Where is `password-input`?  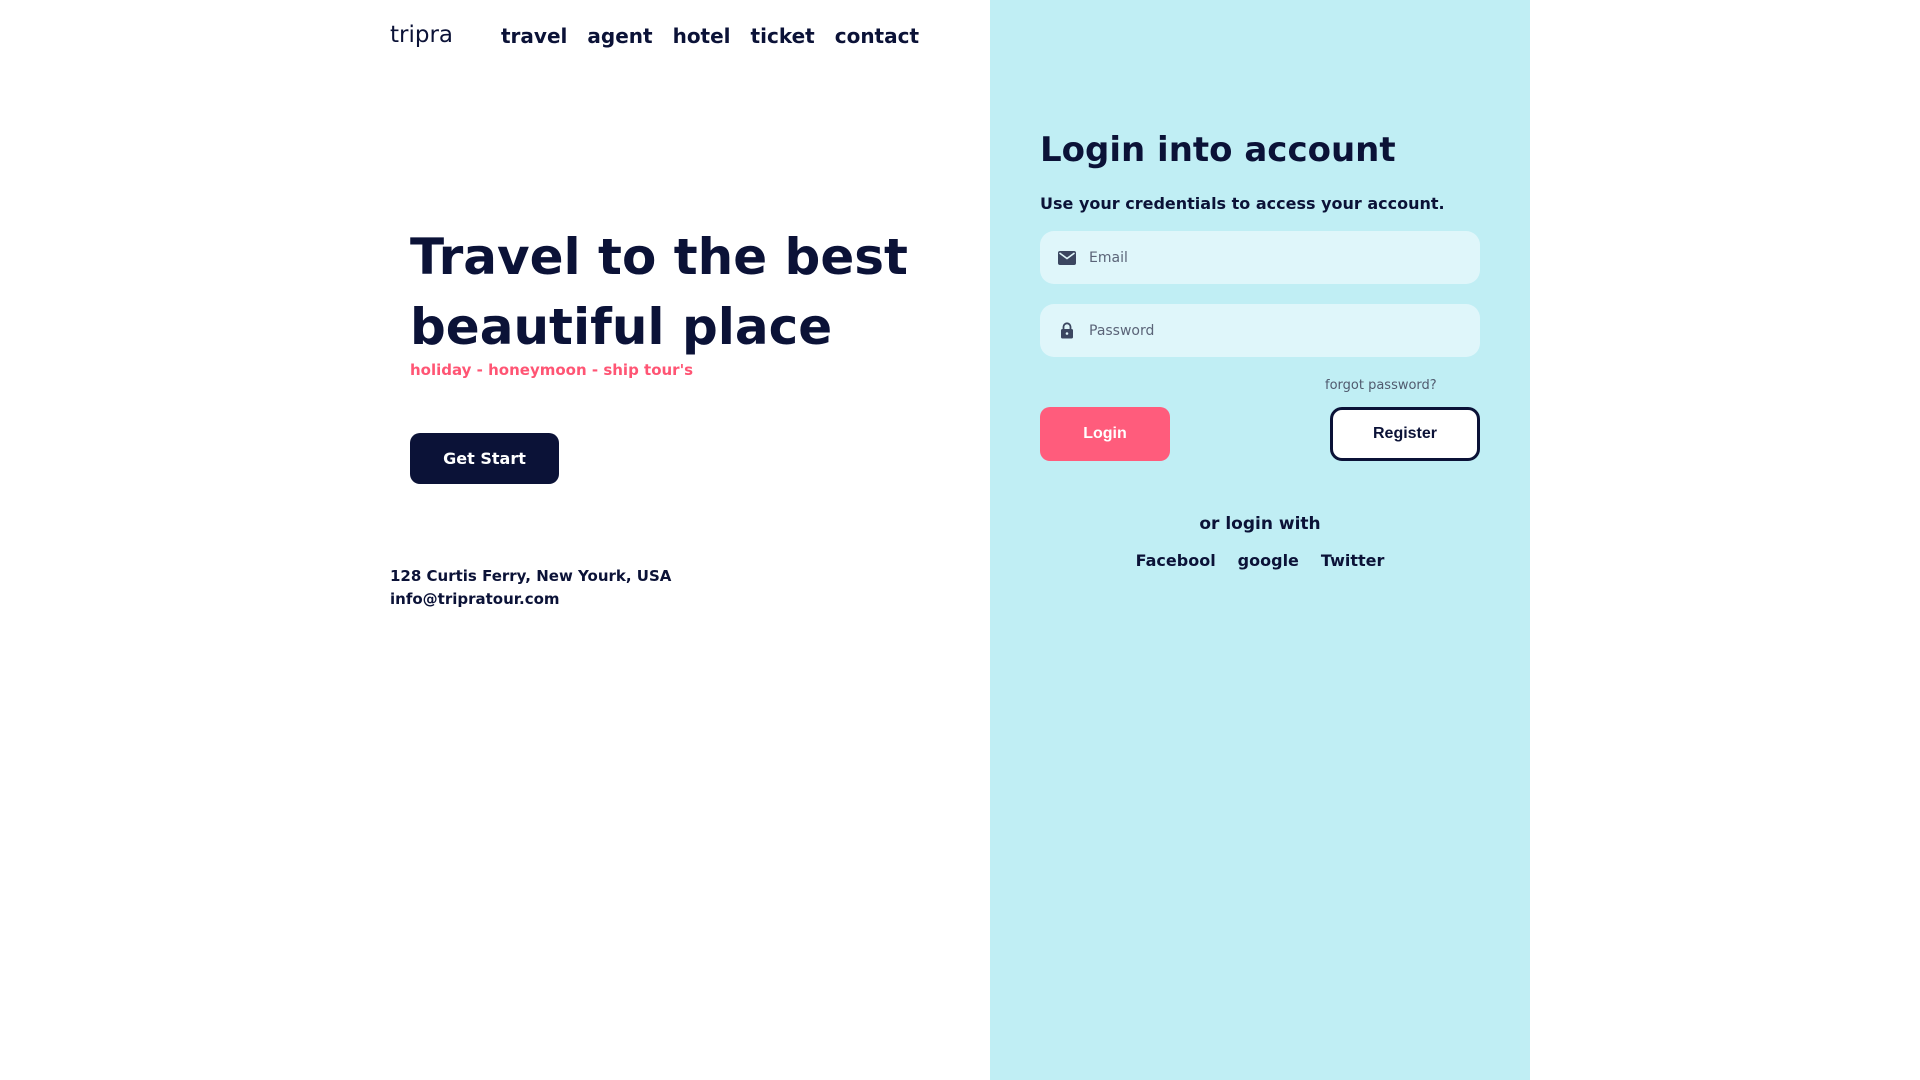
password-input is located at coordinates (1279, 330).